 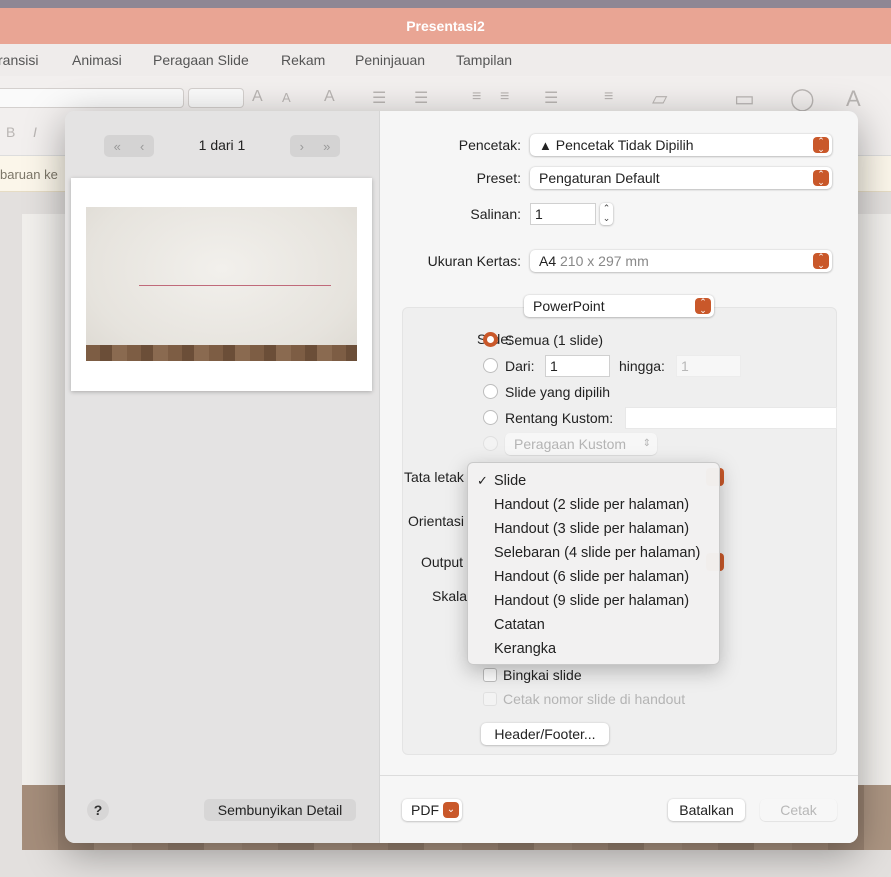 I want to click on hide-details-button: Sembunyikan Detail, so click(x=280, y=810).